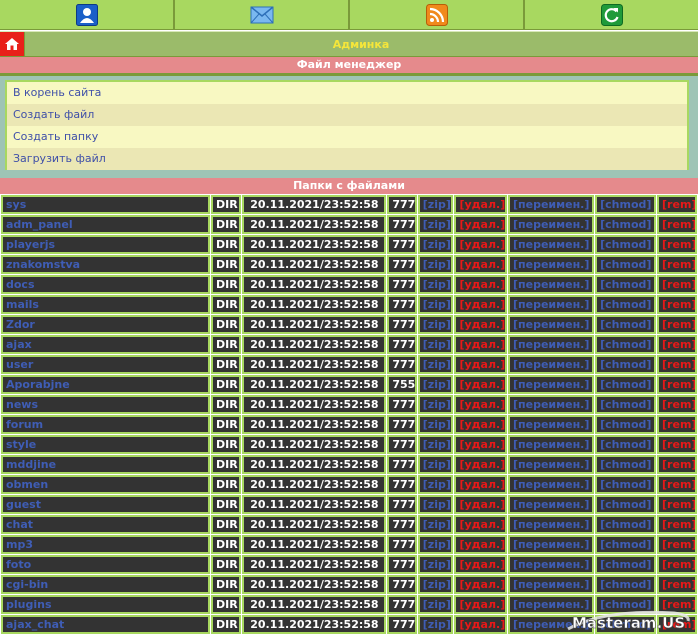  What do you see at coordinates (106, 264) in the screenshot?
I see `folder-name-link: znakomstva` at bounding box center [106, 264].